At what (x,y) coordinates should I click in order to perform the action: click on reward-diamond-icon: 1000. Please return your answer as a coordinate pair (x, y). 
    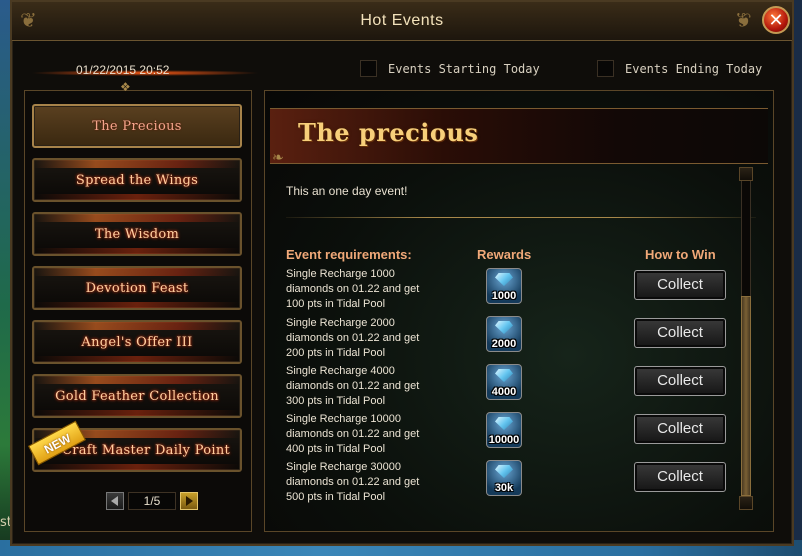
    Looking at the image, I should click on (504, 286).